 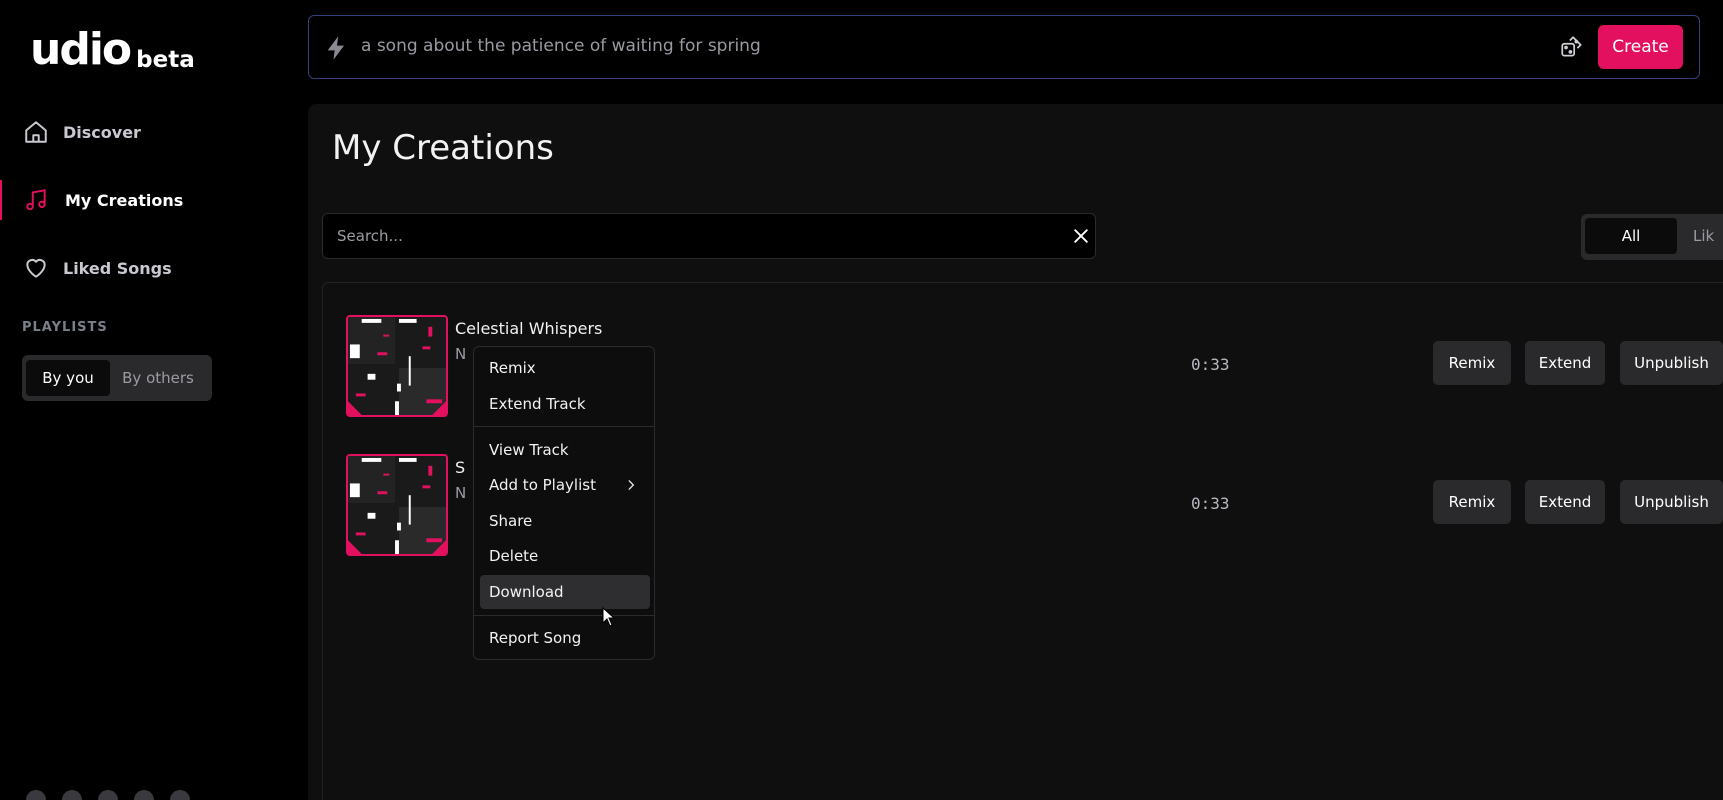 What do you see at coordinates (565, 450) in the screenshot?
I see `menu-item-view-track: View Track` at bounding box center [565, 450].